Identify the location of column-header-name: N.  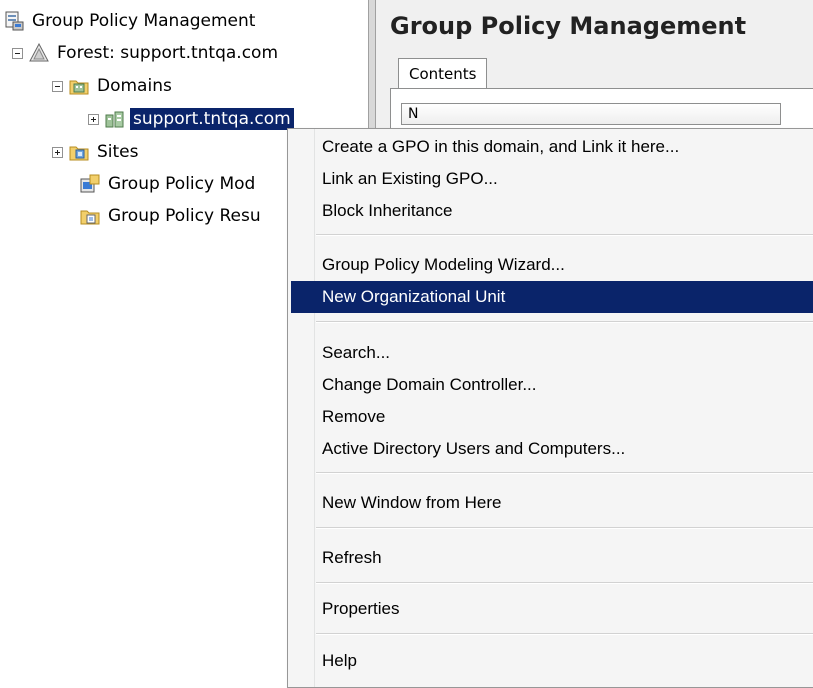
(591, 114).